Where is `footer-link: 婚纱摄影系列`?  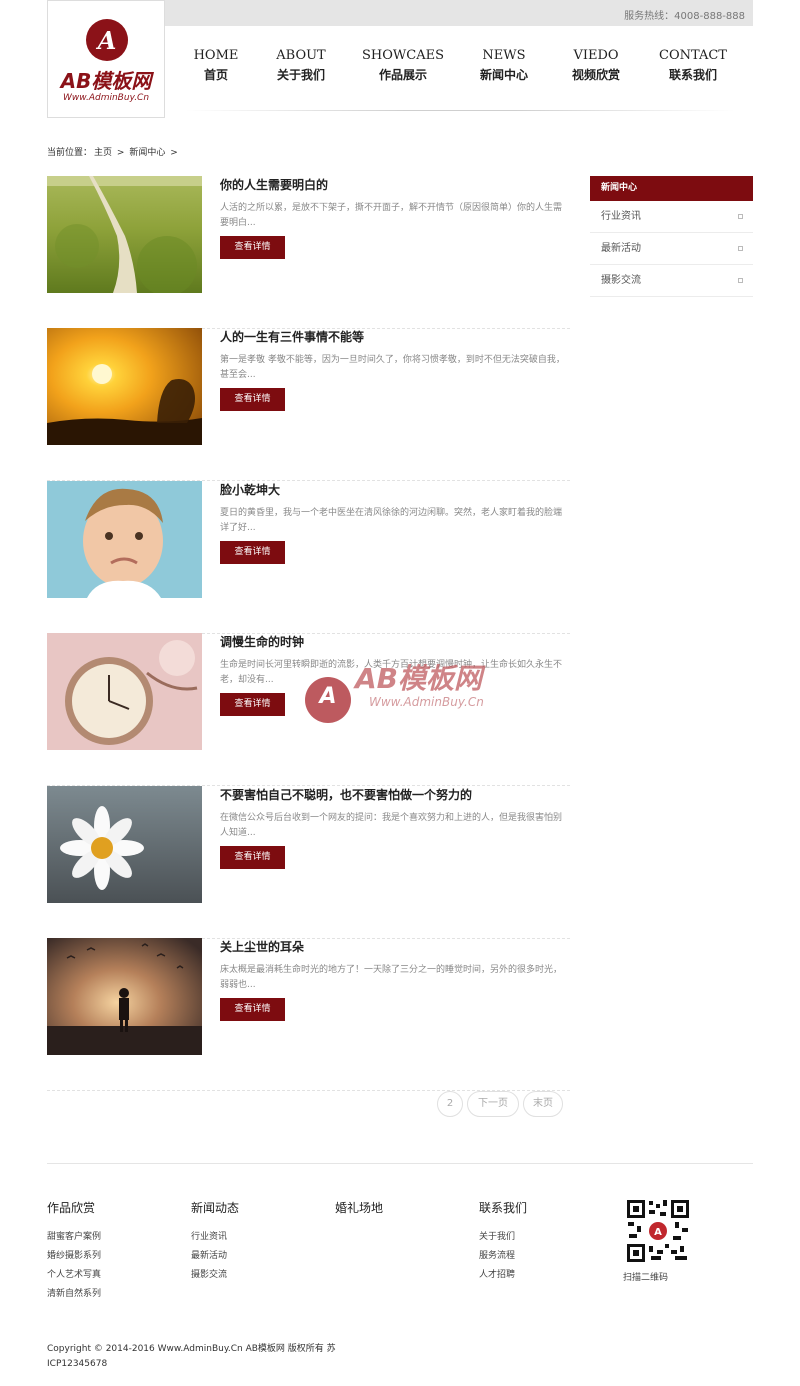 footer-link: 婚纱摄影系列 is located at coordinates (112, 1256).